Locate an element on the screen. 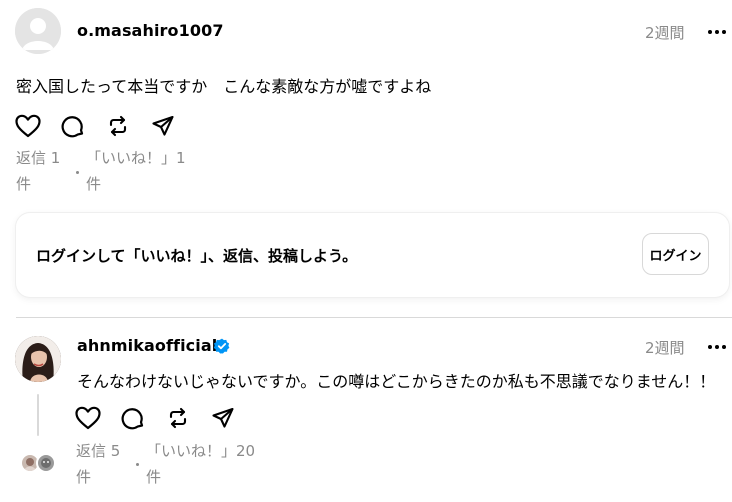 The width and height of the screenshot is (732, 502). default-user-icon is located at coordinates (38, 31).